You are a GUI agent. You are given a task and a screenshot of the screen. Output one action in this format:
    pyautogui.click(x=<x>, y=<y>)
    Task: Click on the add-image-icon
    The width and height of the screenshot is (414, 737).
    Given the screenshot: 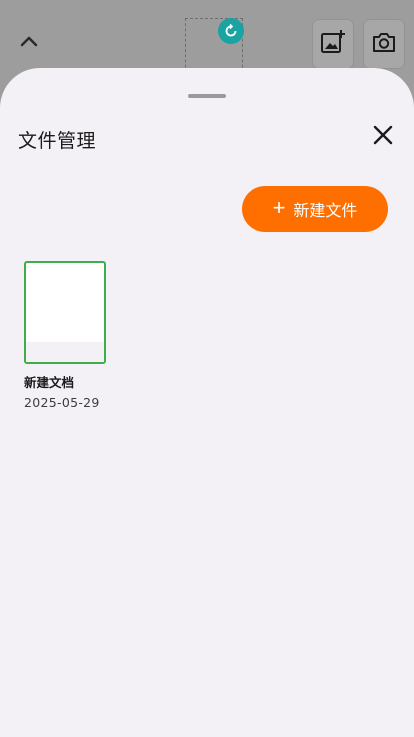 What is the action you would take?
    pyautogui.click(x=333, y=44)
    